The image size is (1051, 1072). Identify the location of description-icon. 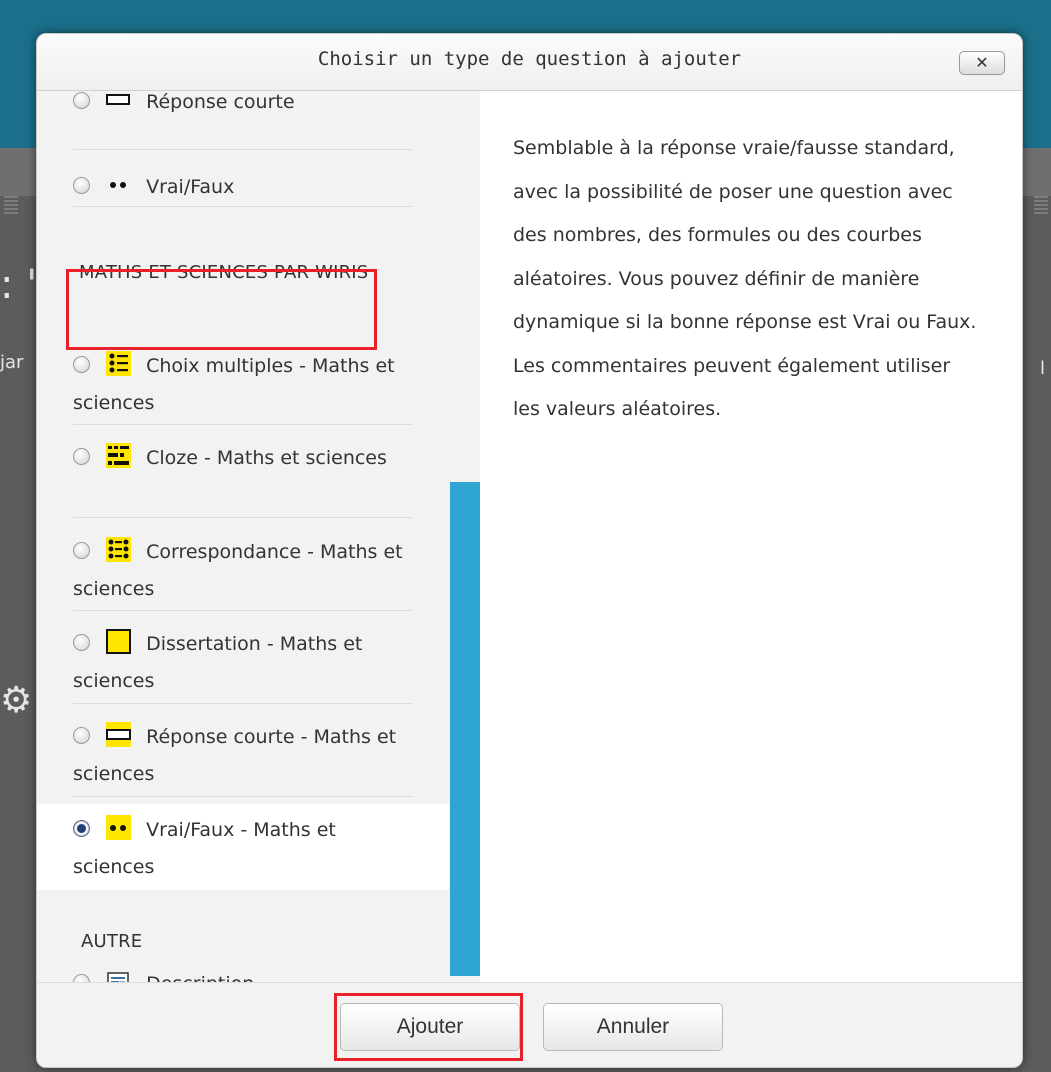
(118, 975).